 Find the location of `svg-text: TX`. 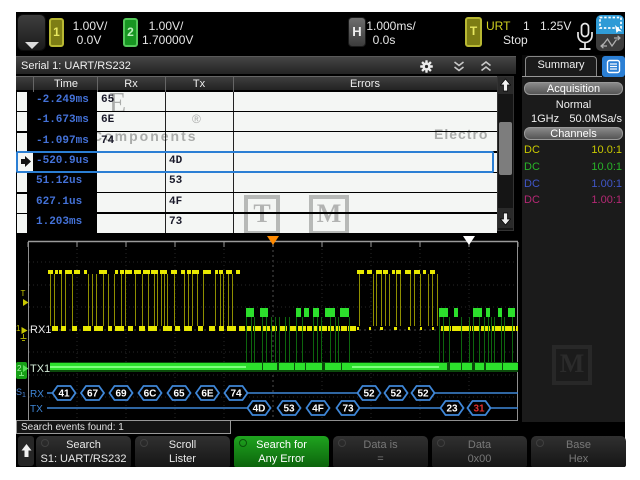

svg-text: TX is located at coordinates (36, 409).